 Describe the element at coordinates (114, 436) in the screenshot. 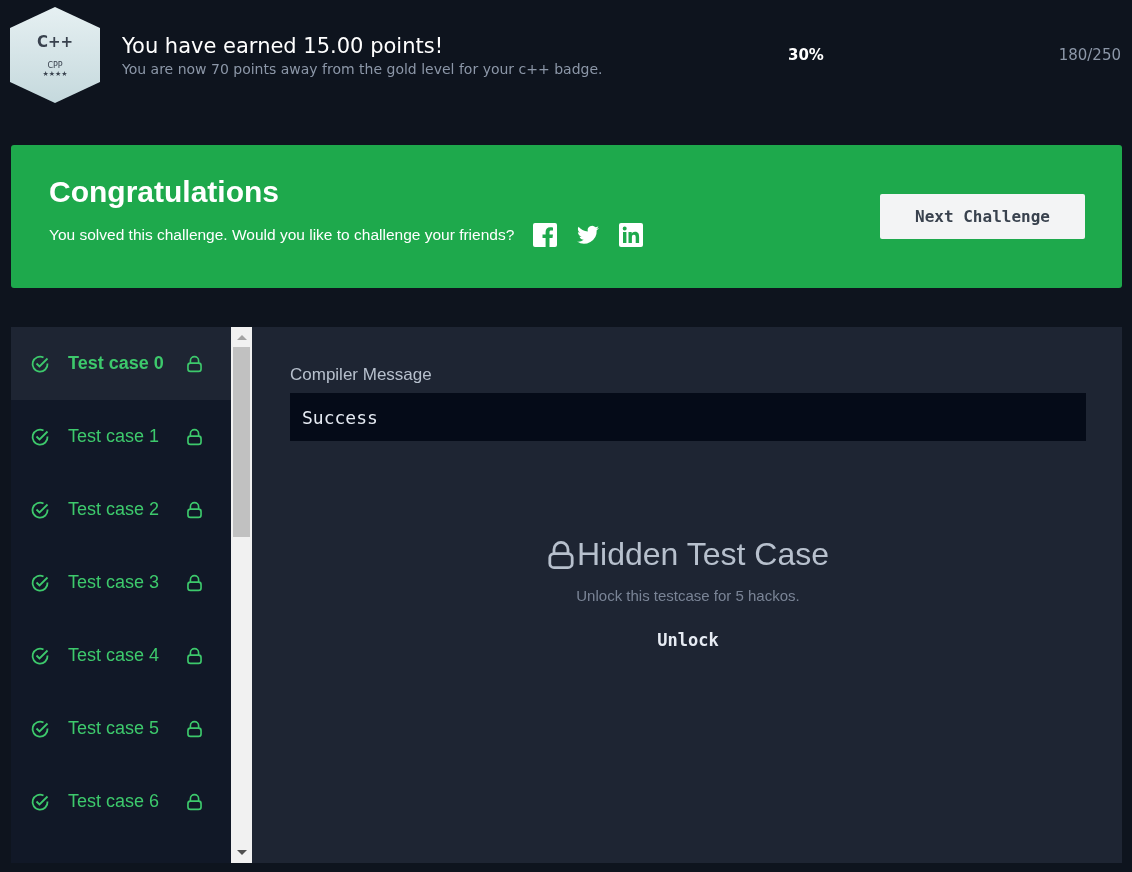

I see `test-case-label: Test case 1` at that location.